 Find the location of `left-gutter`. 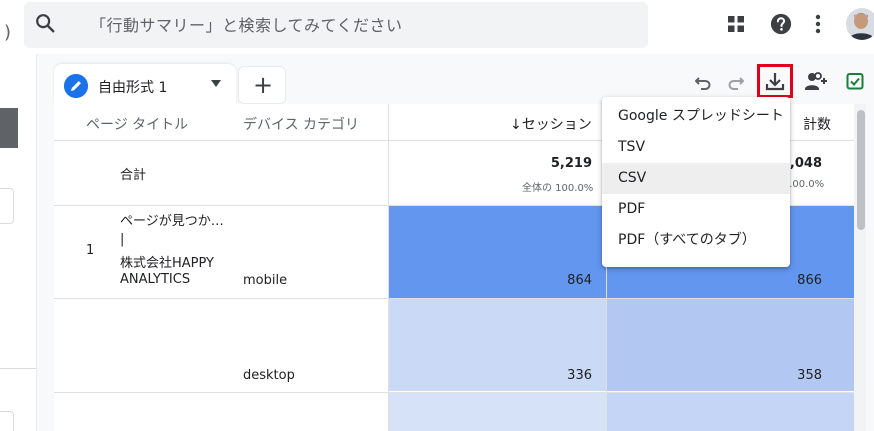

left-gutter is located at coordinates (18, 239).